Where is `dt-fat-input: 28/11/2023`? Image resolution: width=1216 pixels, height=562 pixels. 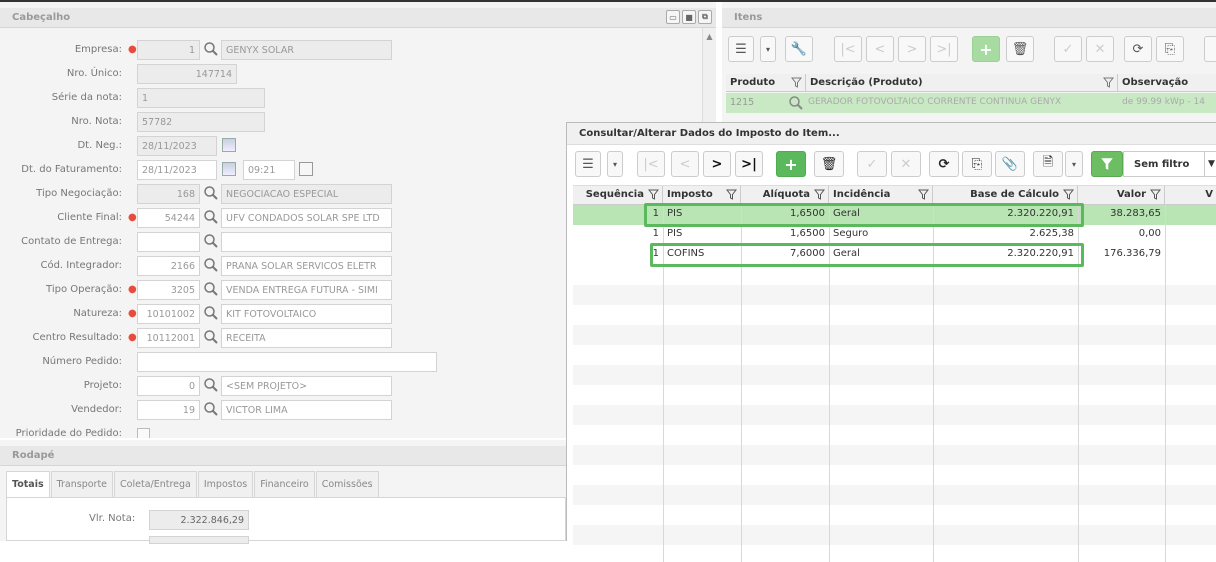
dt-fat-input: 28/11/2023 is located at coordinates (177, 170).